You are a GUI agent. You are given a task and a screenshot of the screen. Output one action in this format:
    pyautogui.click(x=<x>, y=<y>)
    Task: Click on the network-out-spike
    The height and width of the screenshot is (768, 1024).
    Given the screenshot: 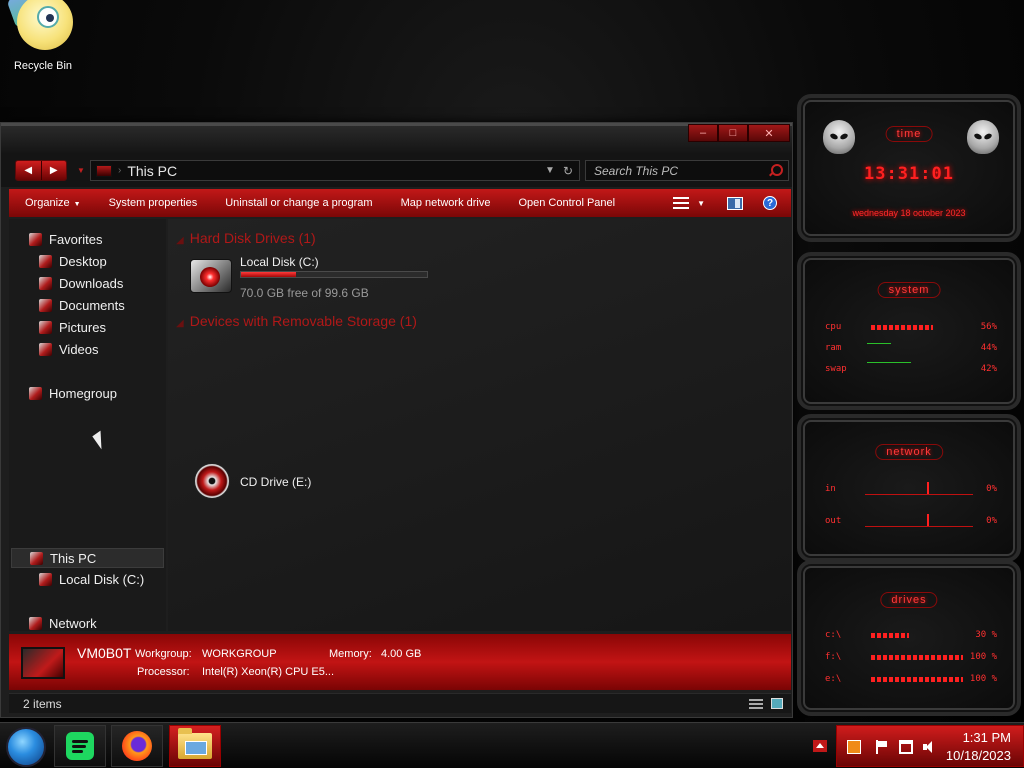 What is the action you would take?
    pyautogui.click(x=928, y=520)
    